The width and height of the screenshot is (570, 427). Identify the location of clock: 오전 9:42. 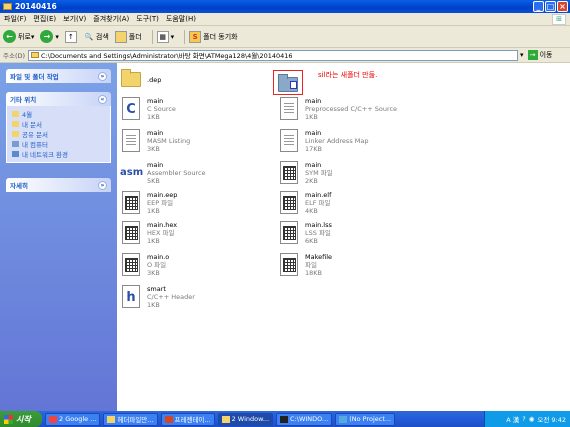
(551, 420).